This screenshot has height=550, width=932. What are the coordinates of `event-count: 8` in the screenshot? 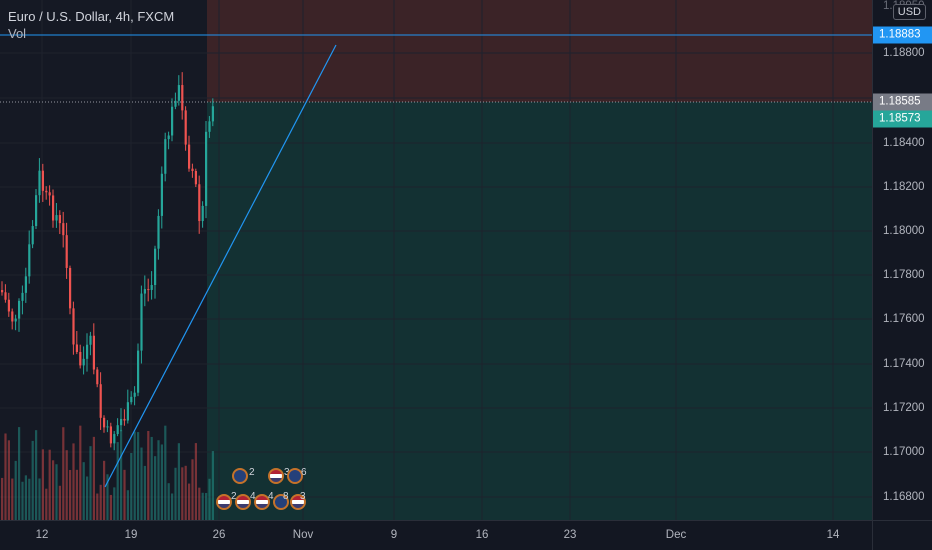 It's located at (286, 496).